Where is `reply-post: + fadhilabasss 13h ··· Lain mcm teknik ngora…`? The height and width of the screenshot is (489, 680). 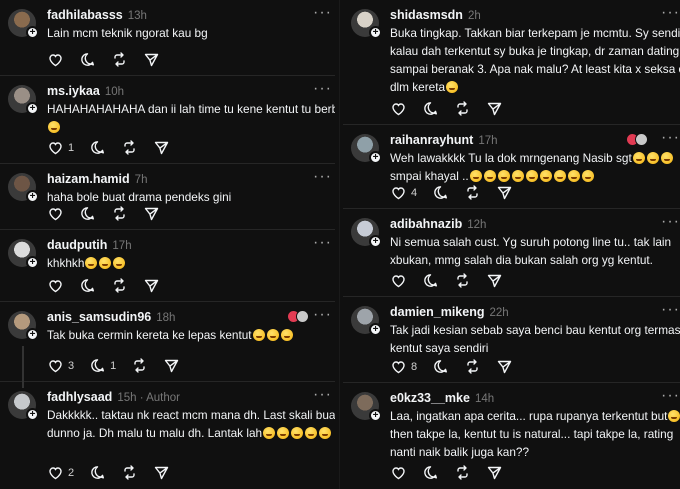
reply-post: + fadhilabasss 13h ··· Lain mcm teknik ngora… is located at coordinates (167, 38).